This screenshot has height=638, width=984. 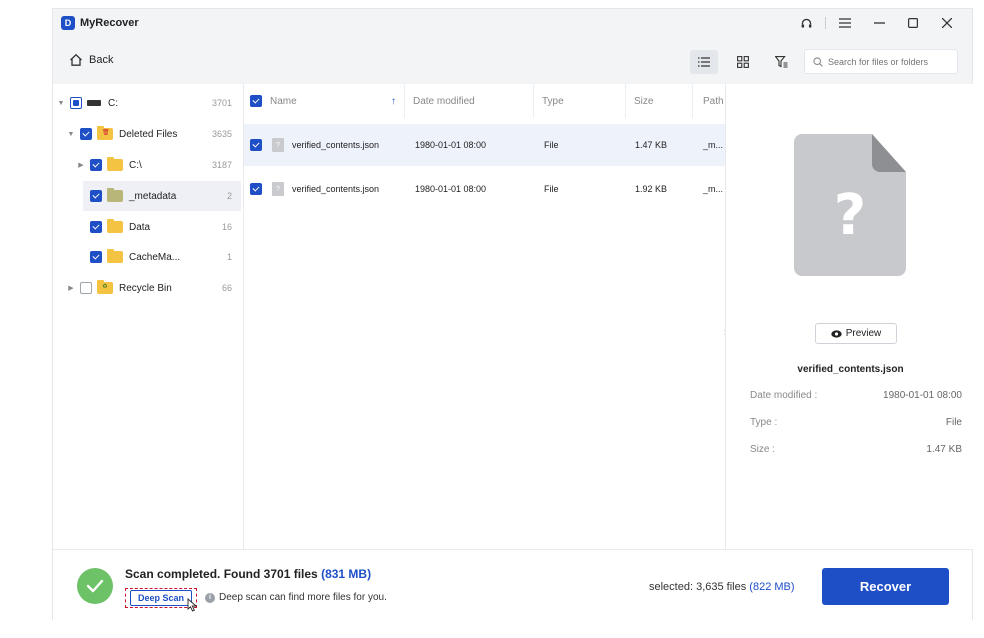 What do you see at coordinates (221, 165) in the screenshot?
I see `tree-item-count: 3187` at bounding box center [221, 165].